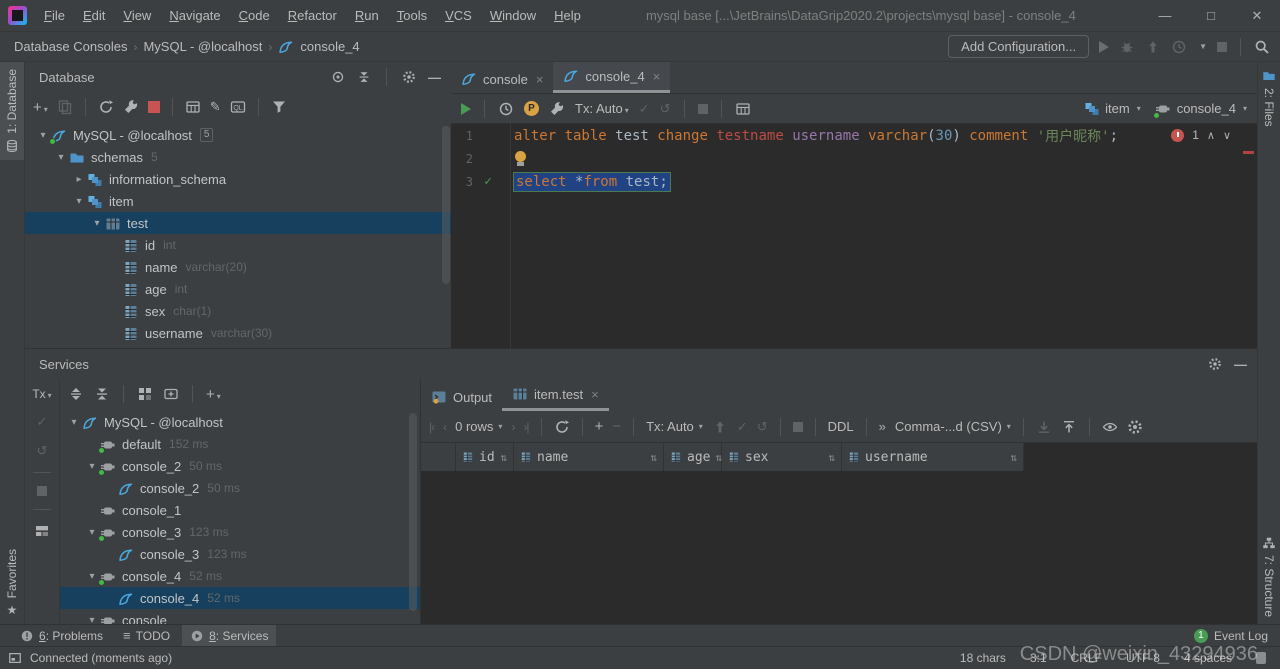 The height and width of the screenshot is (669, 1280). Describe the element at coordinates (229, 635) in the screenshot. I see `toolwindow-button-8-services: 8: Services` at that location.